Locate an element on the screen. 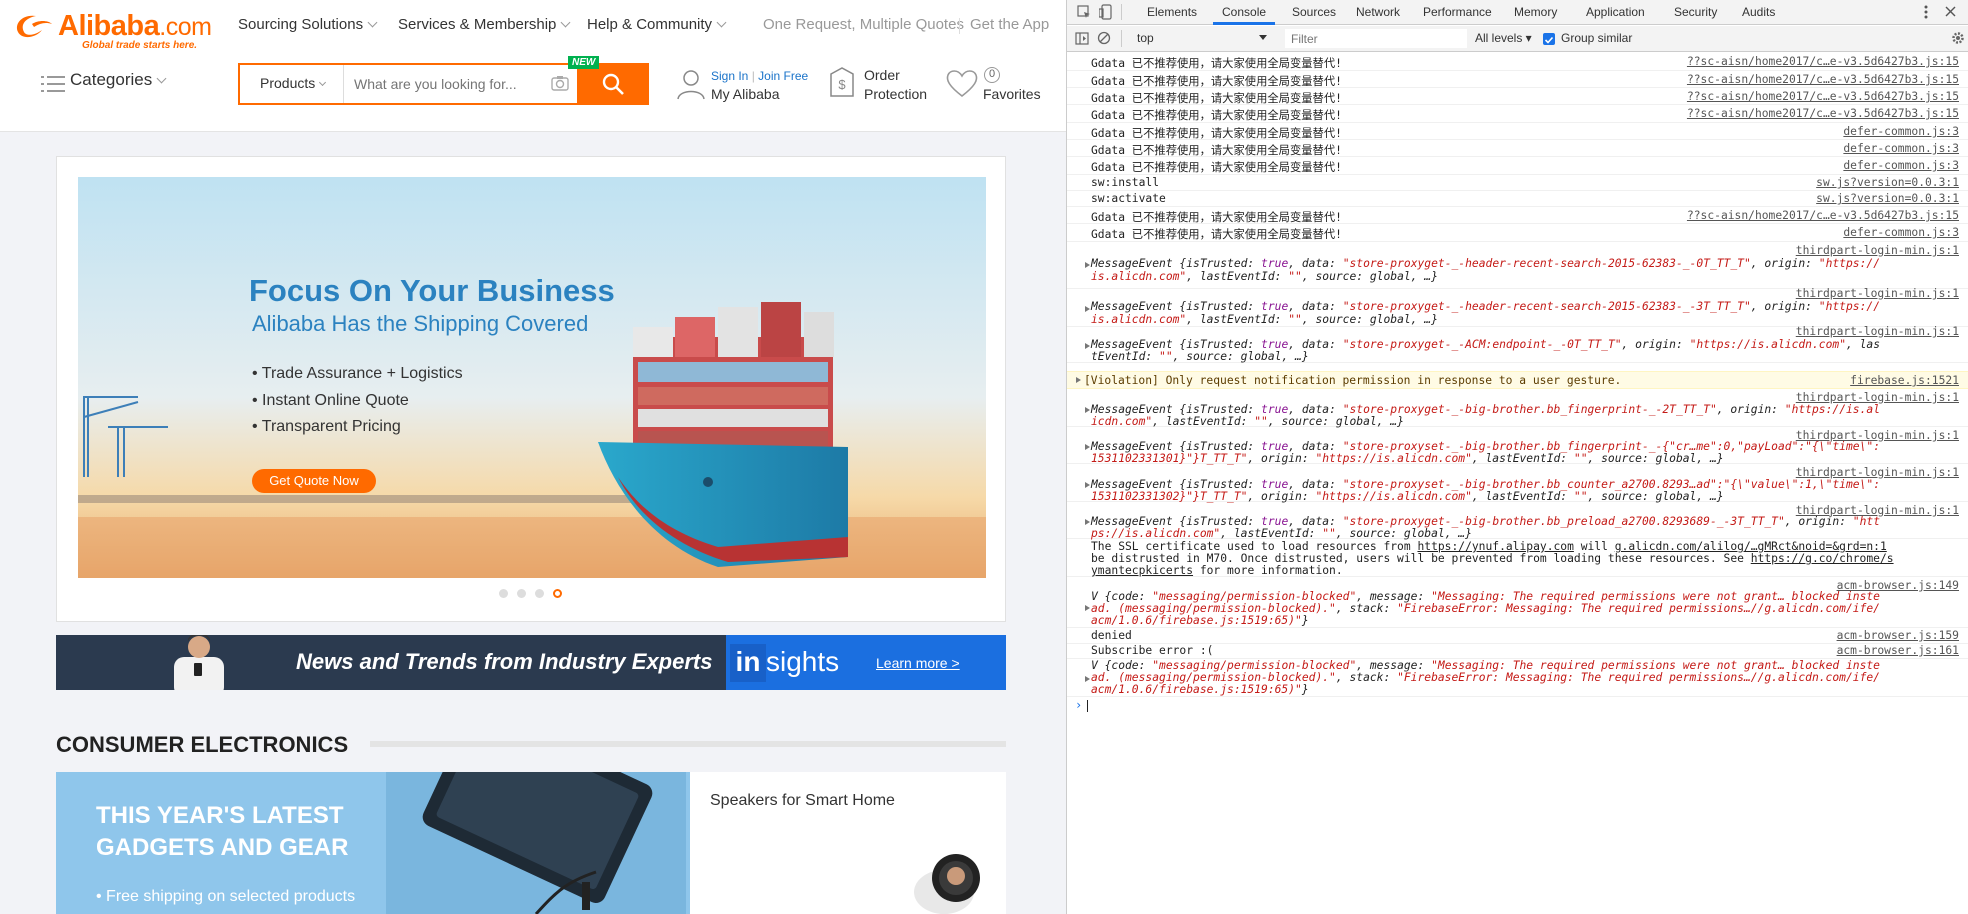  group-similar-checkbox is located at coordinates (1549, 39).